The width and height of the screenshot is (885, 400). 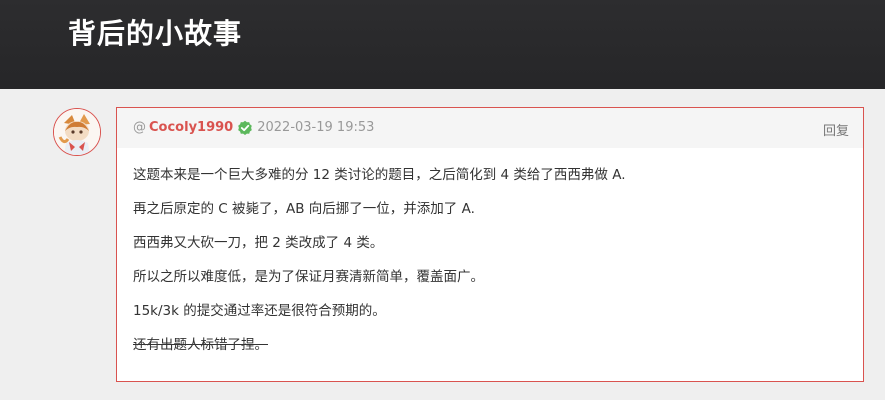 What do you see at coordinates (259, 311) in the screenshot?
I see `comment-paragraph: 15k/3k 的提交通过率还是很符合预期的。` at bounding box center [259, 311].